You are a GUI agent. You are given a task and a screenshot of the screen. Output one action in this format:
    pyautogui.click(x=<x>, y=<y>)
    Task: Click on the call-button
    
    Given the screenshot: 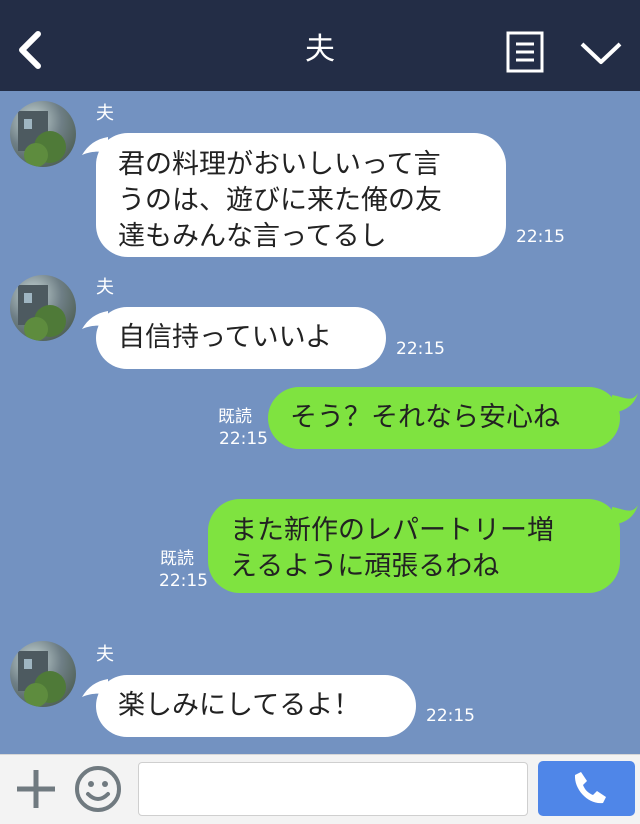 What is the action you would take?
    pyautogui.click(x=586, y=788)
    